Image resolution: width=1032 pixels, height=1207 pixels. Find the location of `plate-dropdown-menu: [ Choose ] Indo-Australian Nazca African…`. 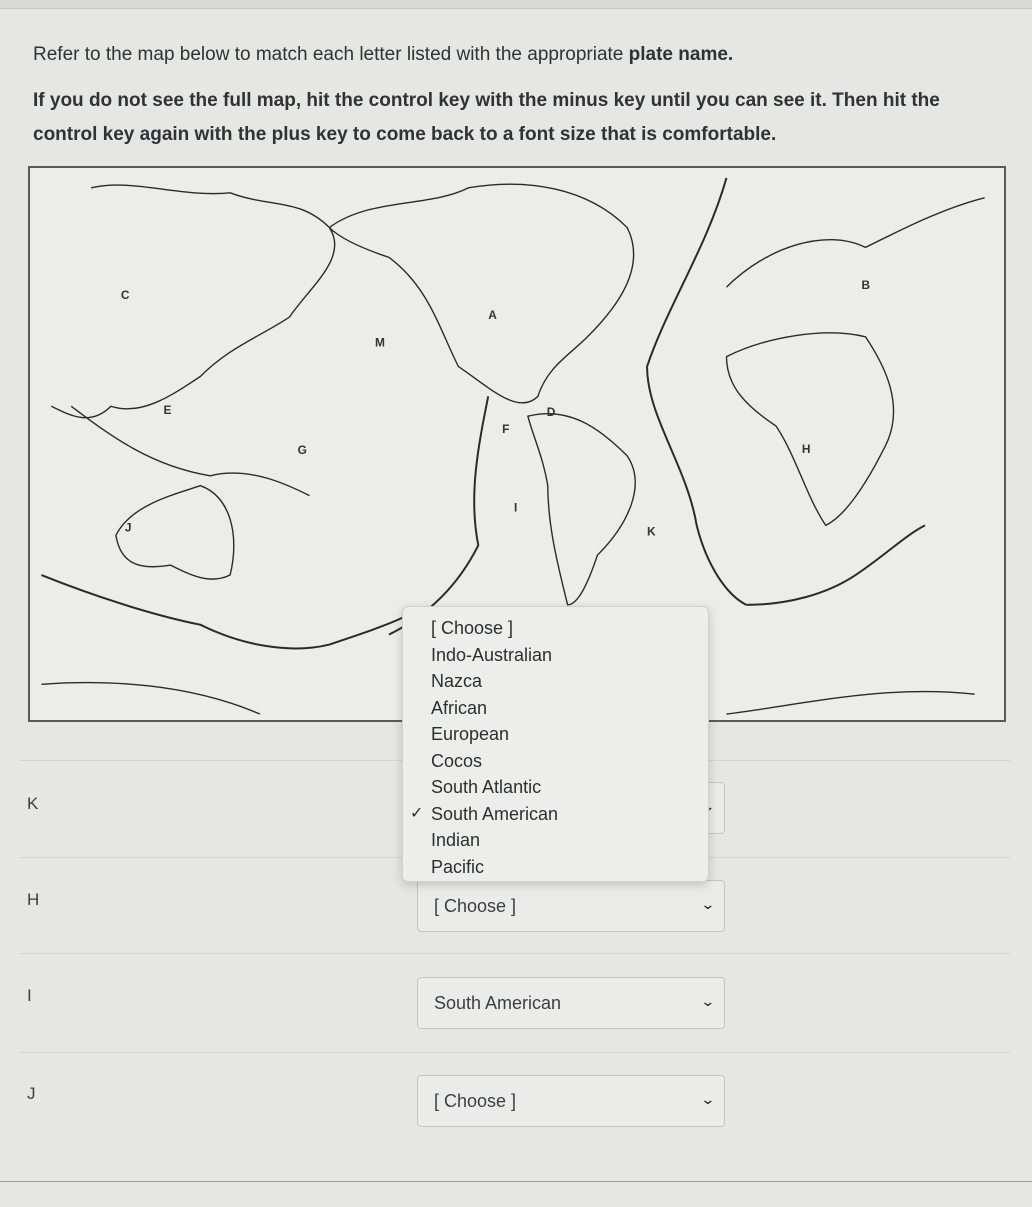

plate-dropdown-menu: [ Choose ] Indo-Australian Nazca African… is located at coordinates (555, 744).